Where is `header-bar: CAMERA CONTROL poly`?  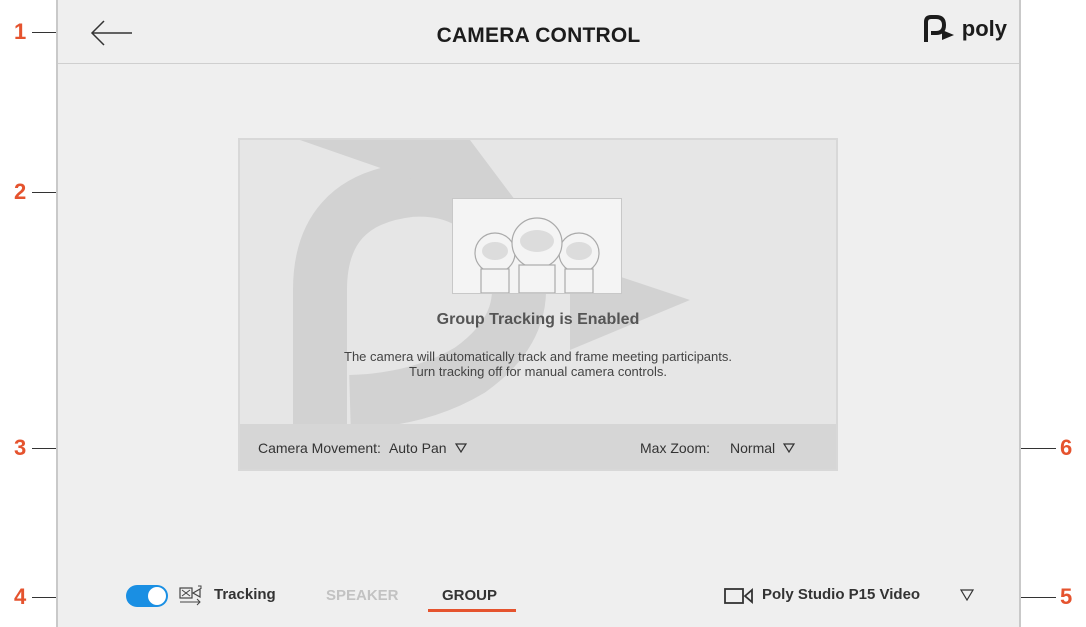 header-bar: CAMERA CONTROL poly is located at coordinates (538, 32).